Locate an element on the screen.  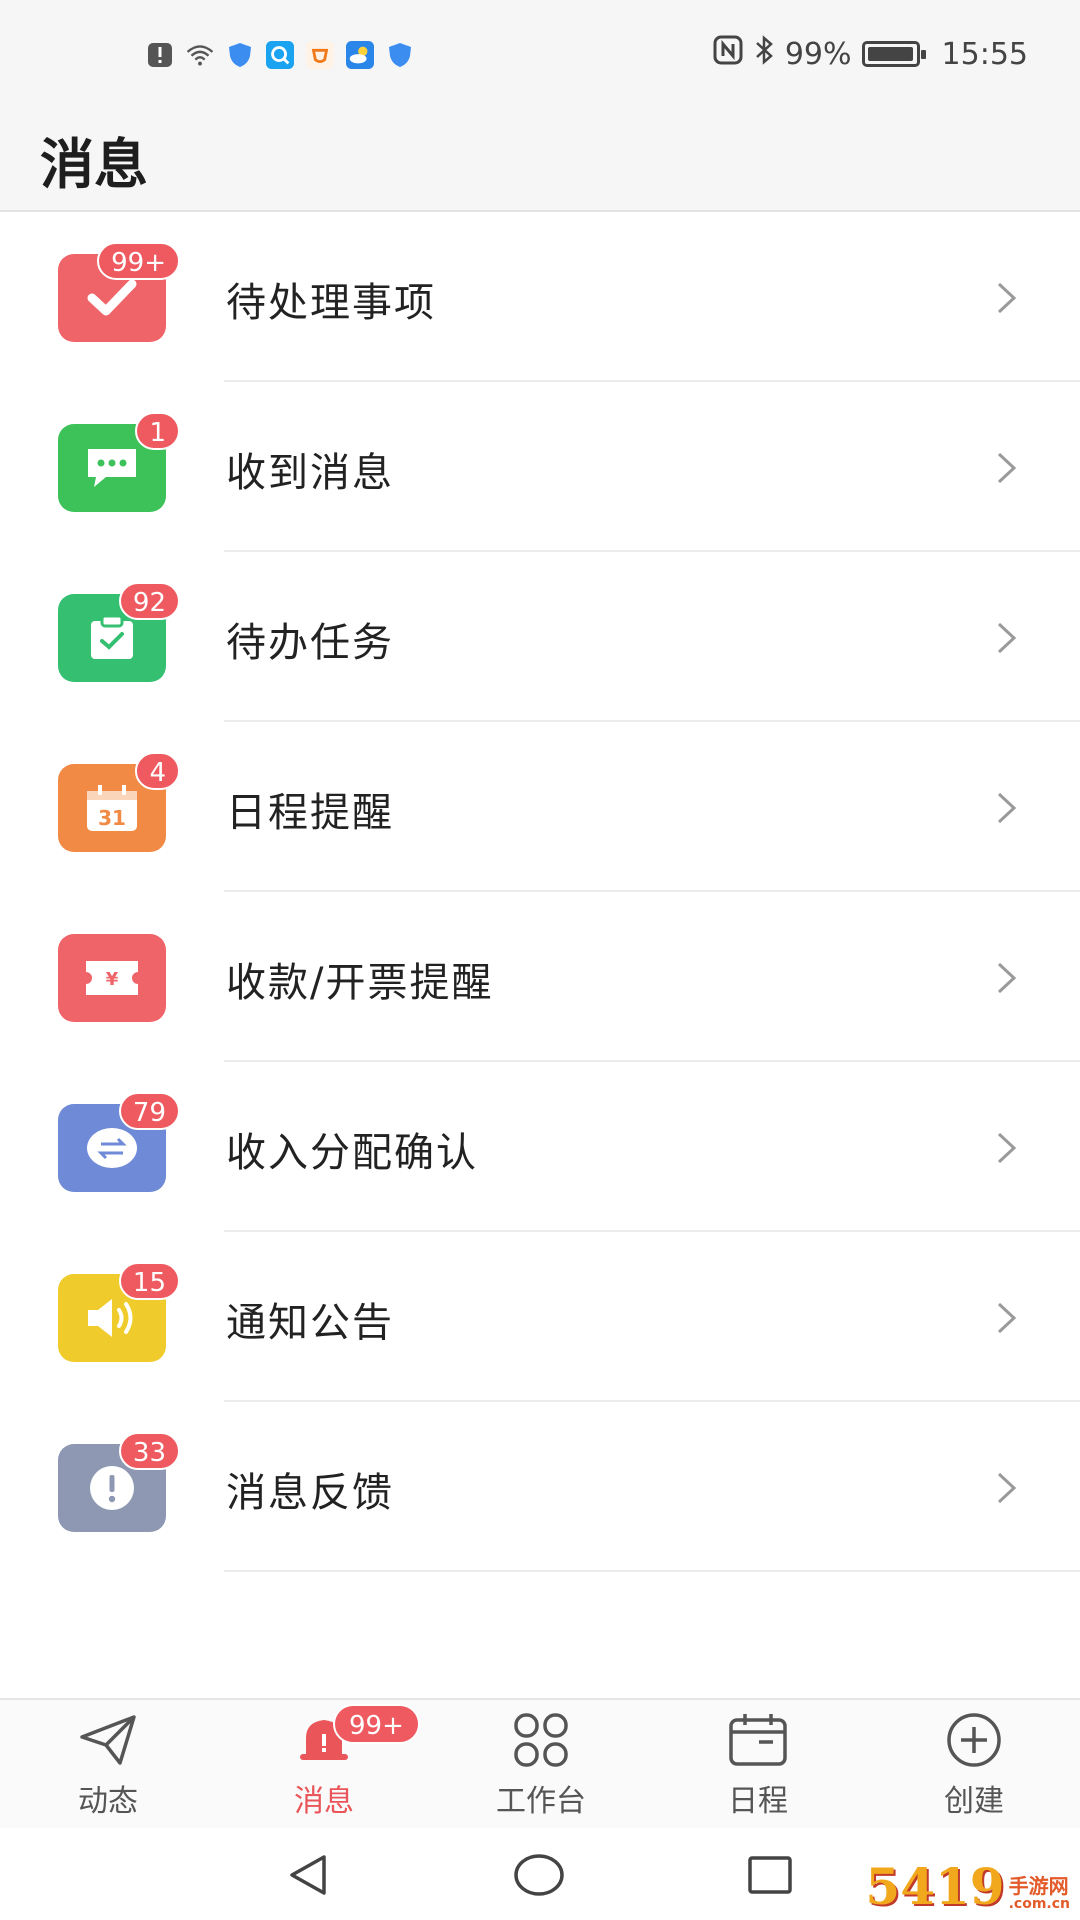
item-icon-tile: 15 is located at coordinates (119, 1312).